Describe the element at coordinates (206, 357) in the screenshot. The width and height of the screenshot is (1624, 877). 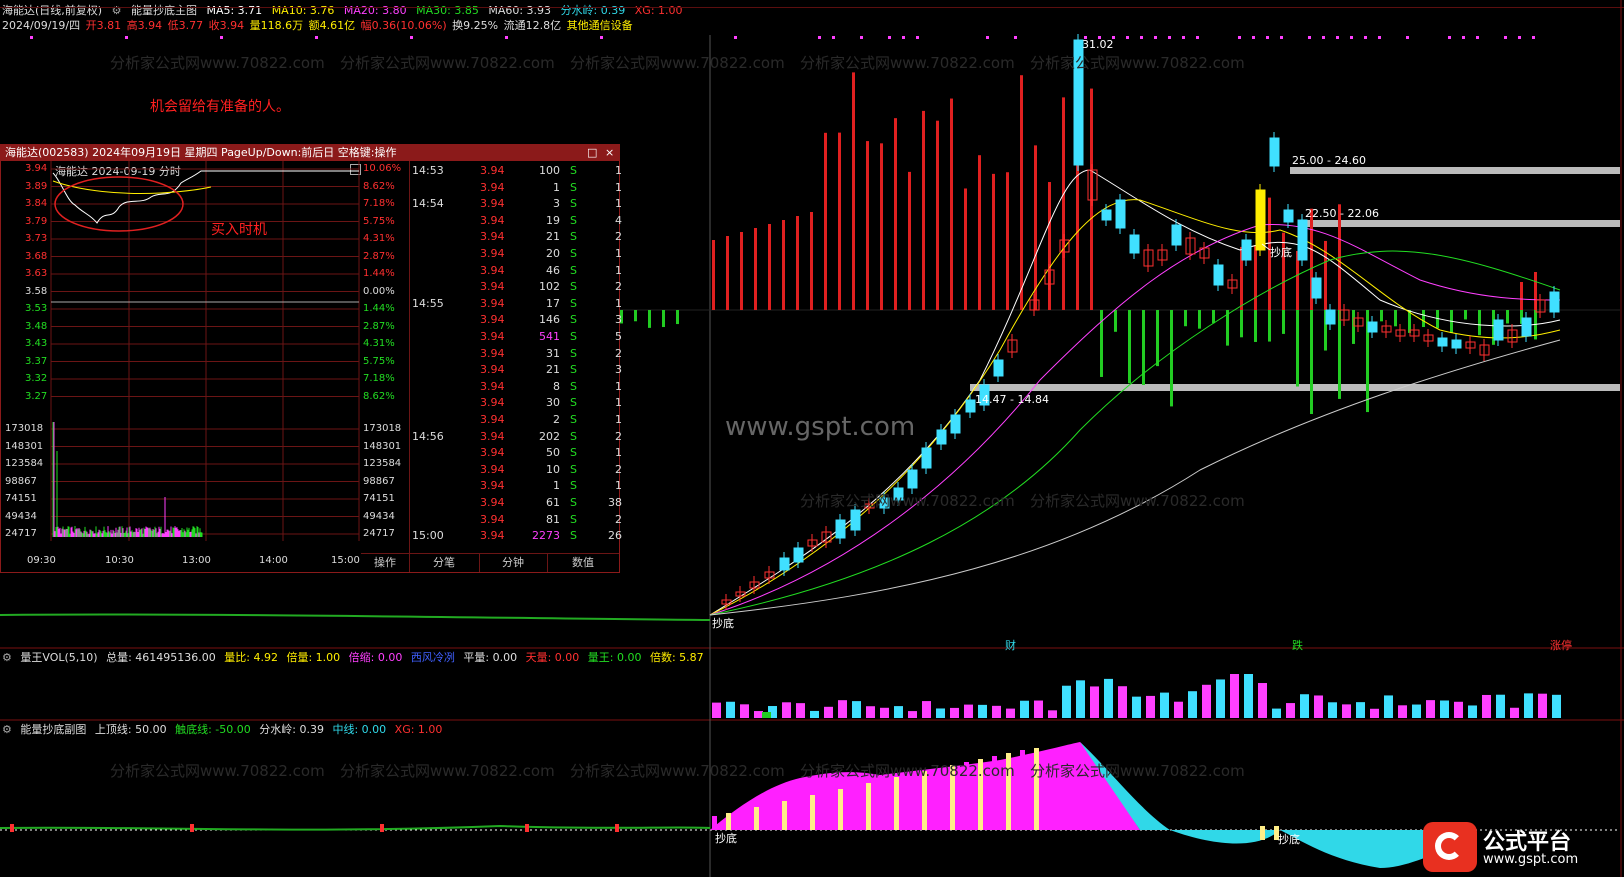
I see `intraday-chart` at that location.